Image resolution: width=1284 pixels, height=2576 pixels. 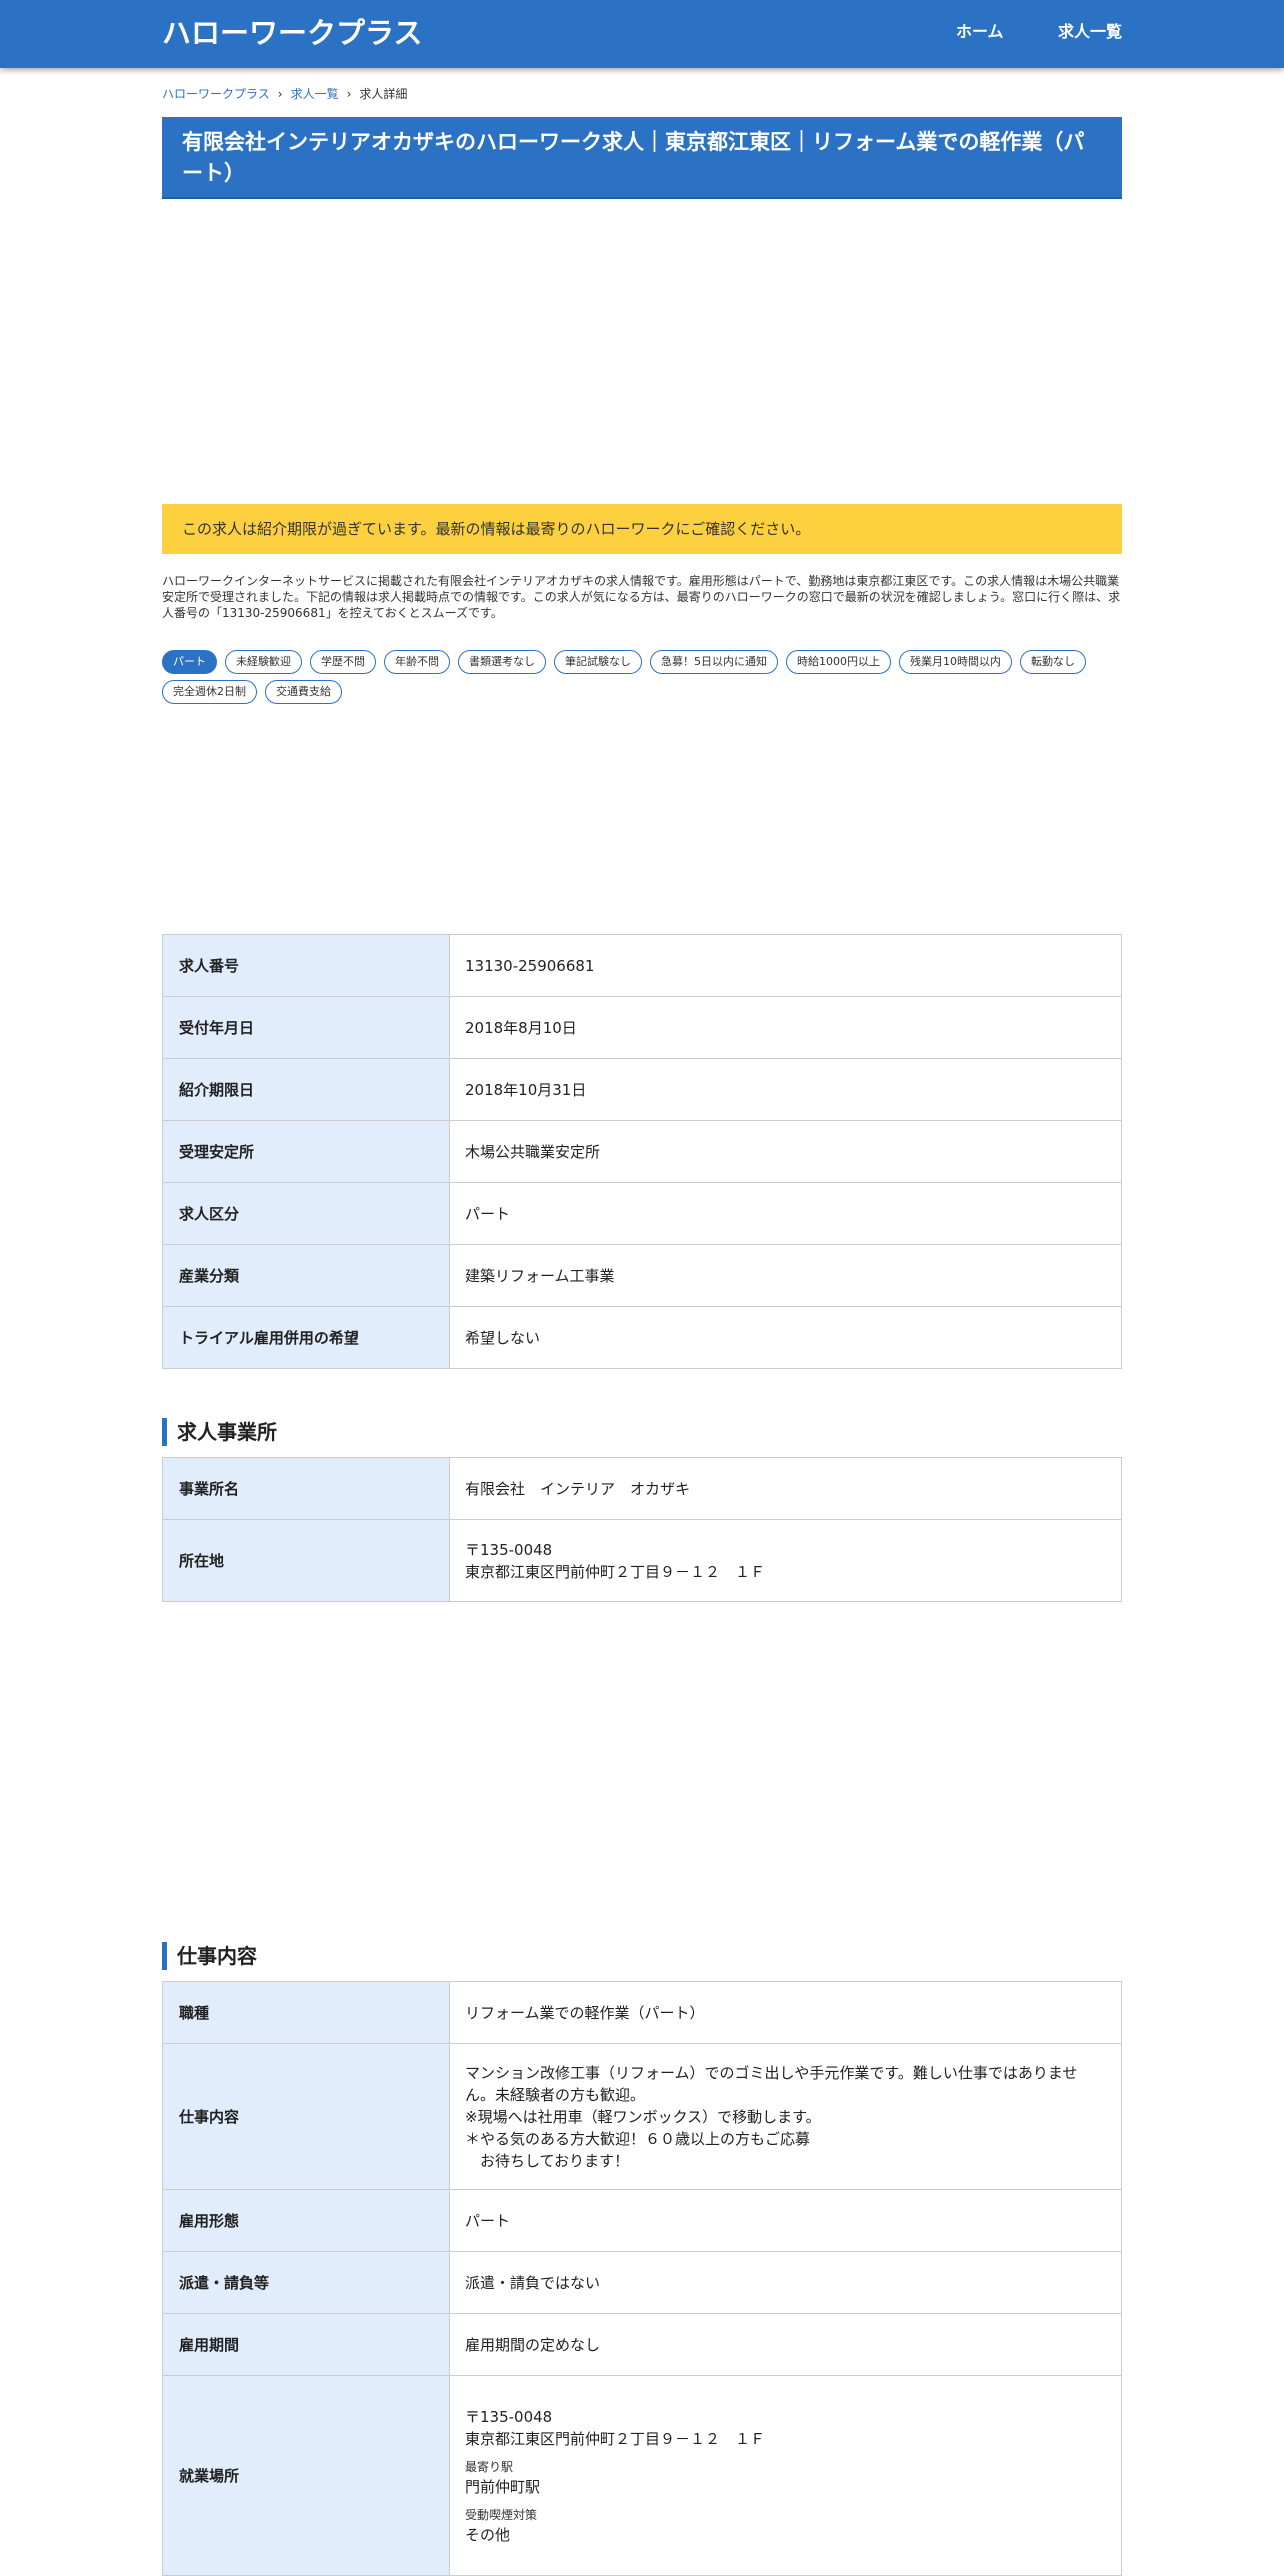 I want to click on row-label: 紹介期限日, so click(x=306, y=1089).